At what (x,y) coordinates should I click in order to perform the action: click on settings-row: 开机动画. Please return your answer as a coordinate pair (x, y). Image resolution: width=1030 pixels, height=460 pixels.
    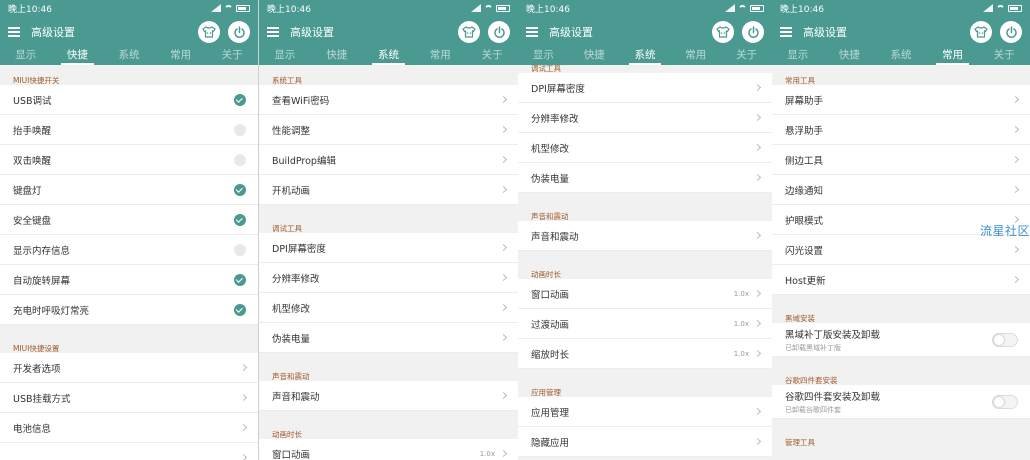
    Looking at the image, I should click on (388, 190).